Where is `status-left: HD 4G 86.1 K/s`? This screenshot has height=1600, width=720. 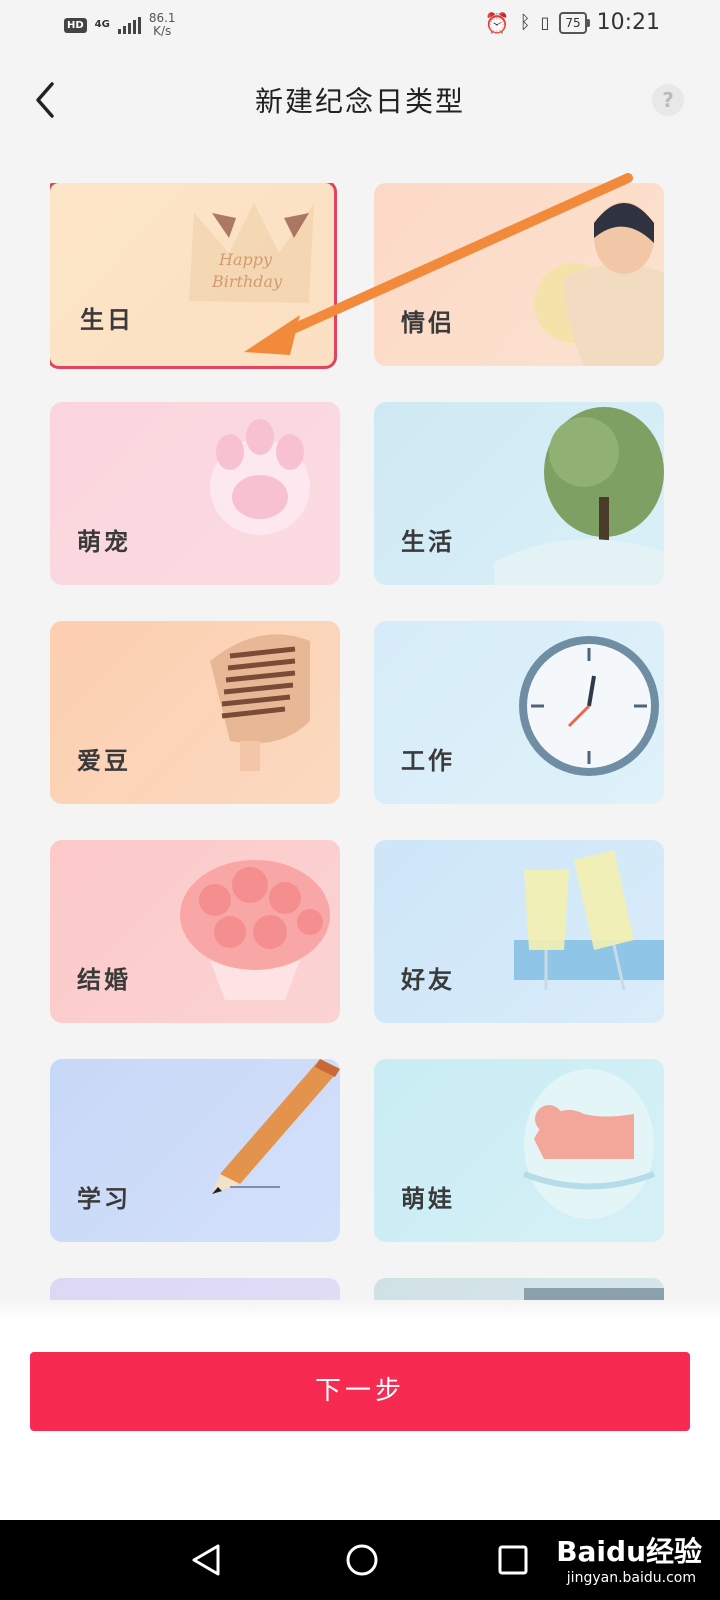 status-left: HD 4G 86.1 K/s is located at coordinates (120, 25).